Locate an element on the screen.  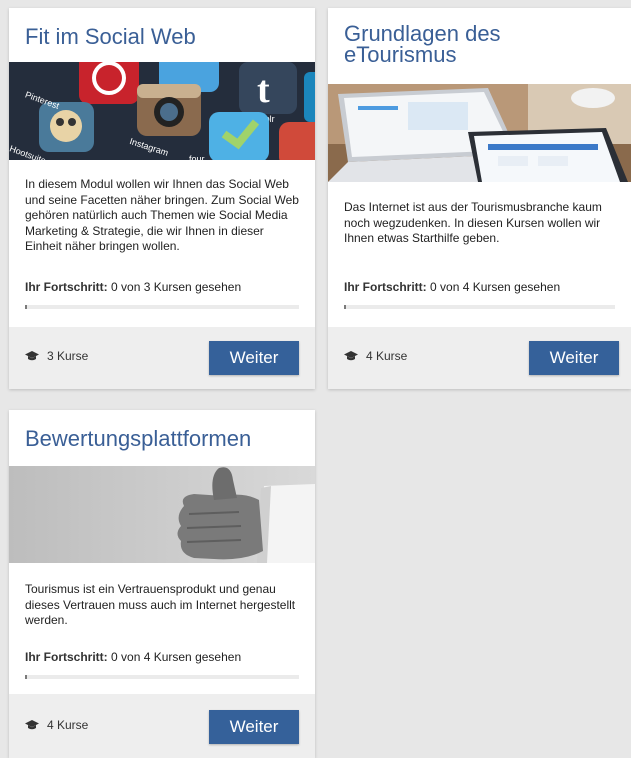
card-title: Grundlagen des eTourismus is located at coordinates (422, 44).